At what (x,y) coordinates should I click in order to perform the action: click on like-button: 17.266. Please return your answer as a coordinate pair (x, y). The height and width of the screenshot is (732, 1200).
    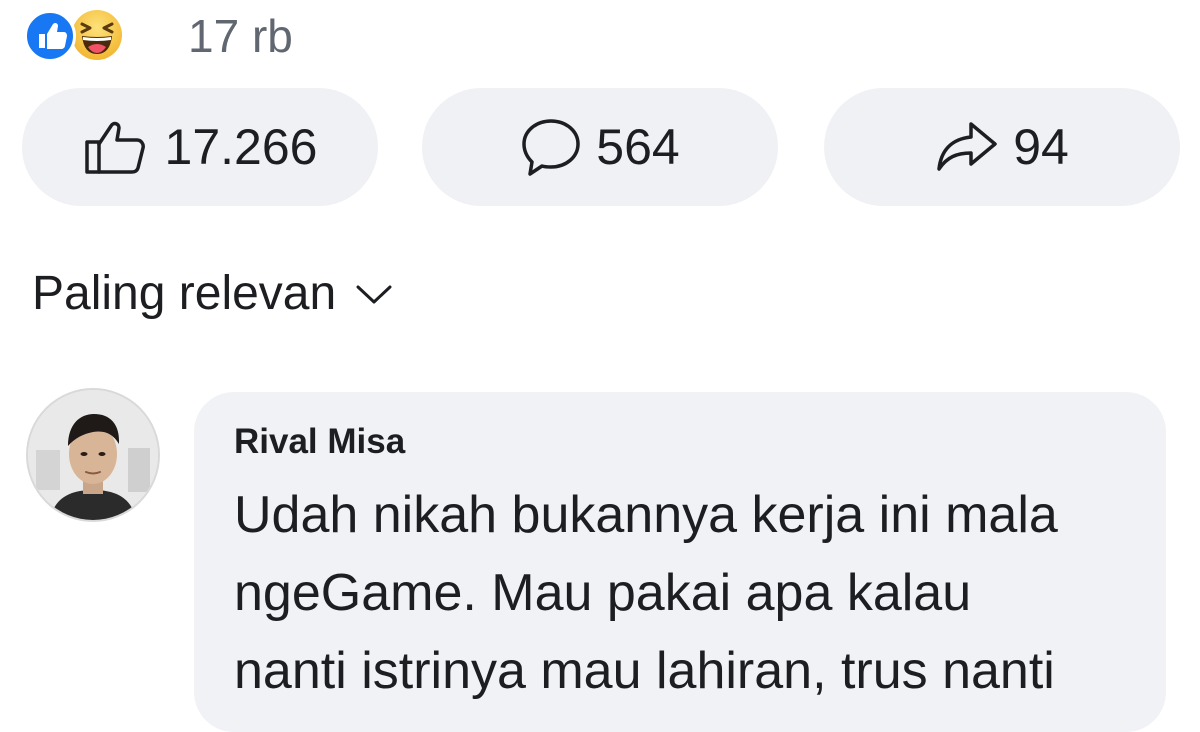
    Looking at the image, I should click on (200, 147).